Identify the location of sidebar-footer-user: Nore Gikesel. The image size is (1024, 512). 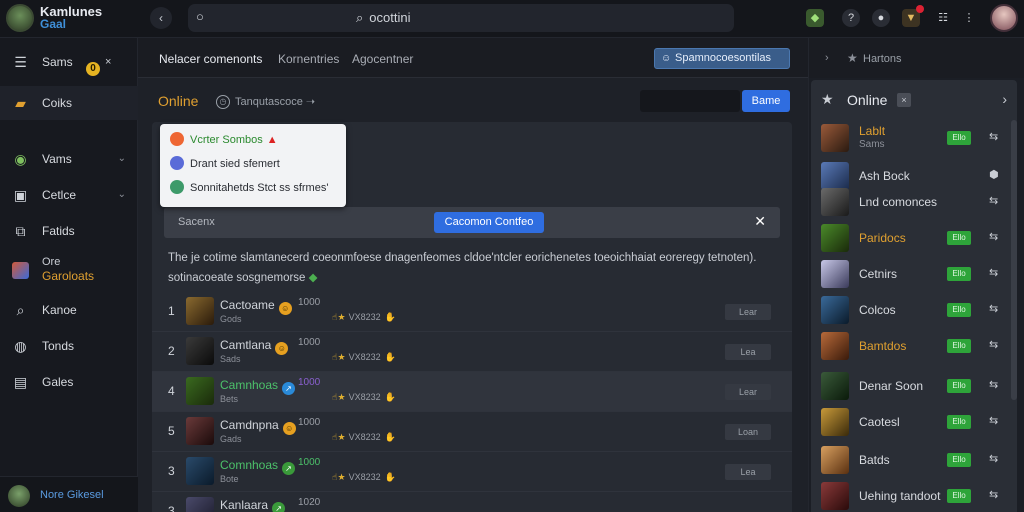
(69, 494).